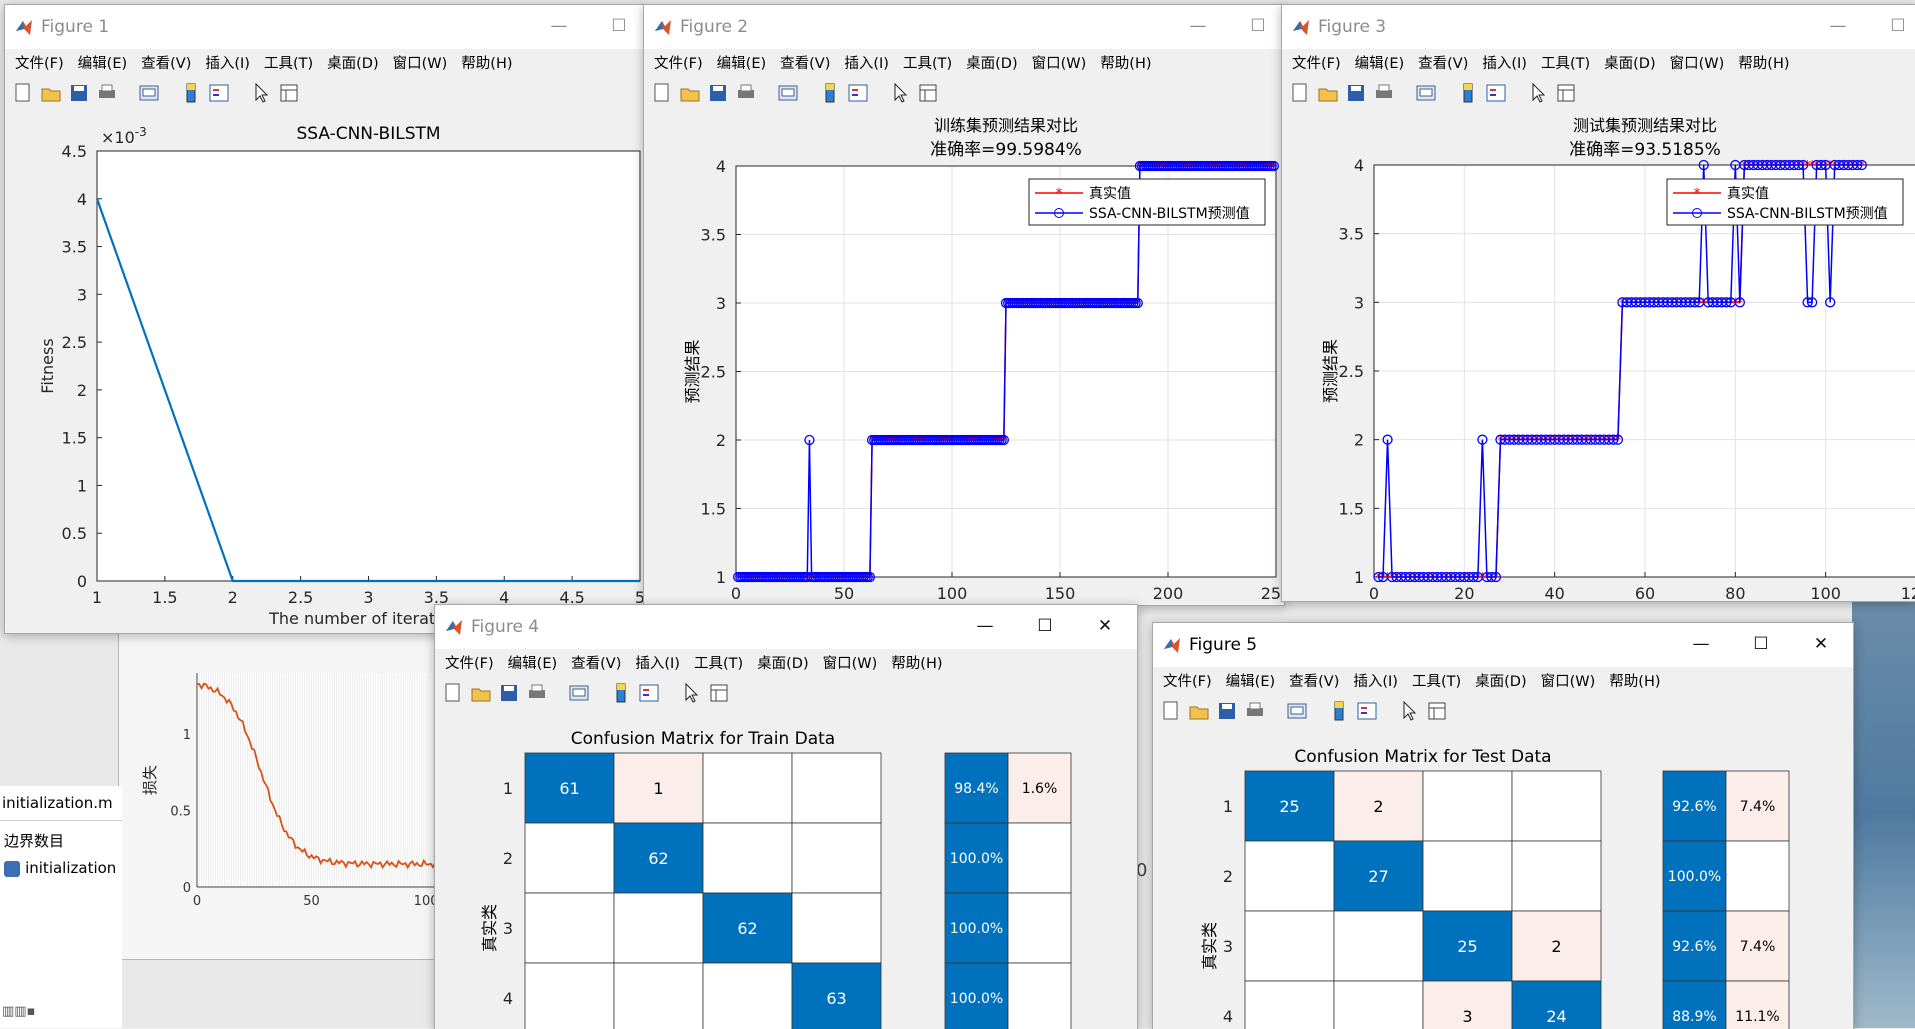 Image resolution: width=1915 pixels, height=1029 pixels. What do you see at coordinates (325, 27) in the screenshot?
I see `figure-1-titlebar: Figure 1 — ☐` at bounding box center [325, 27].